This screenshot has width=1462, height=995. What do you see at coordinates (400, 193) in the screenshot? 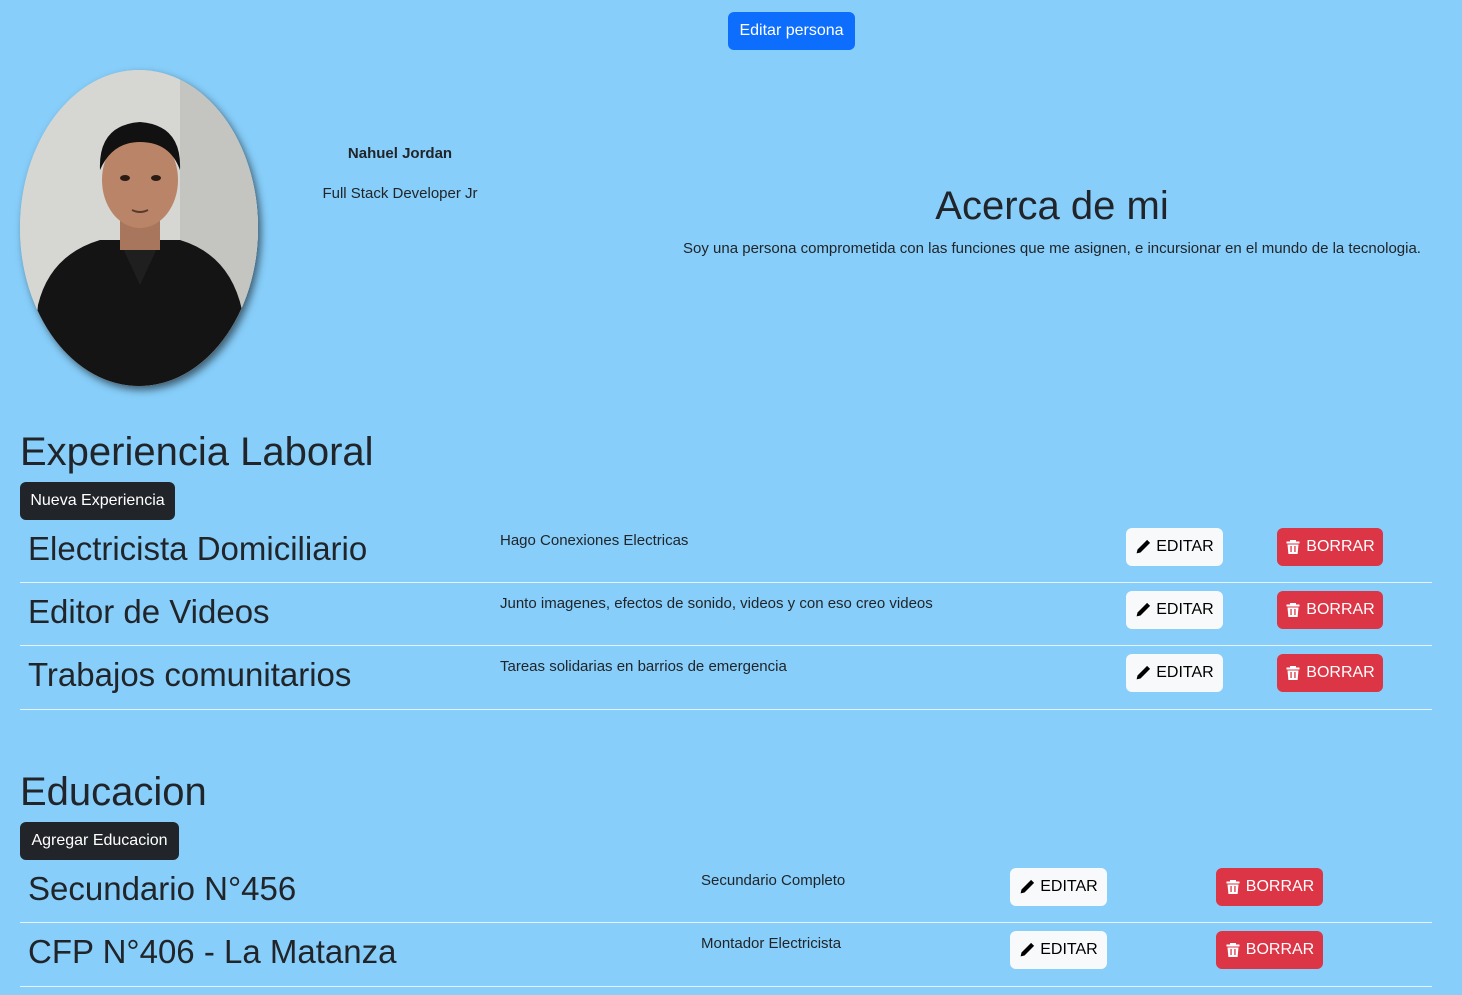
I see `profile-title: Full Stack Developer Jr` at bounding box center [400, 193].